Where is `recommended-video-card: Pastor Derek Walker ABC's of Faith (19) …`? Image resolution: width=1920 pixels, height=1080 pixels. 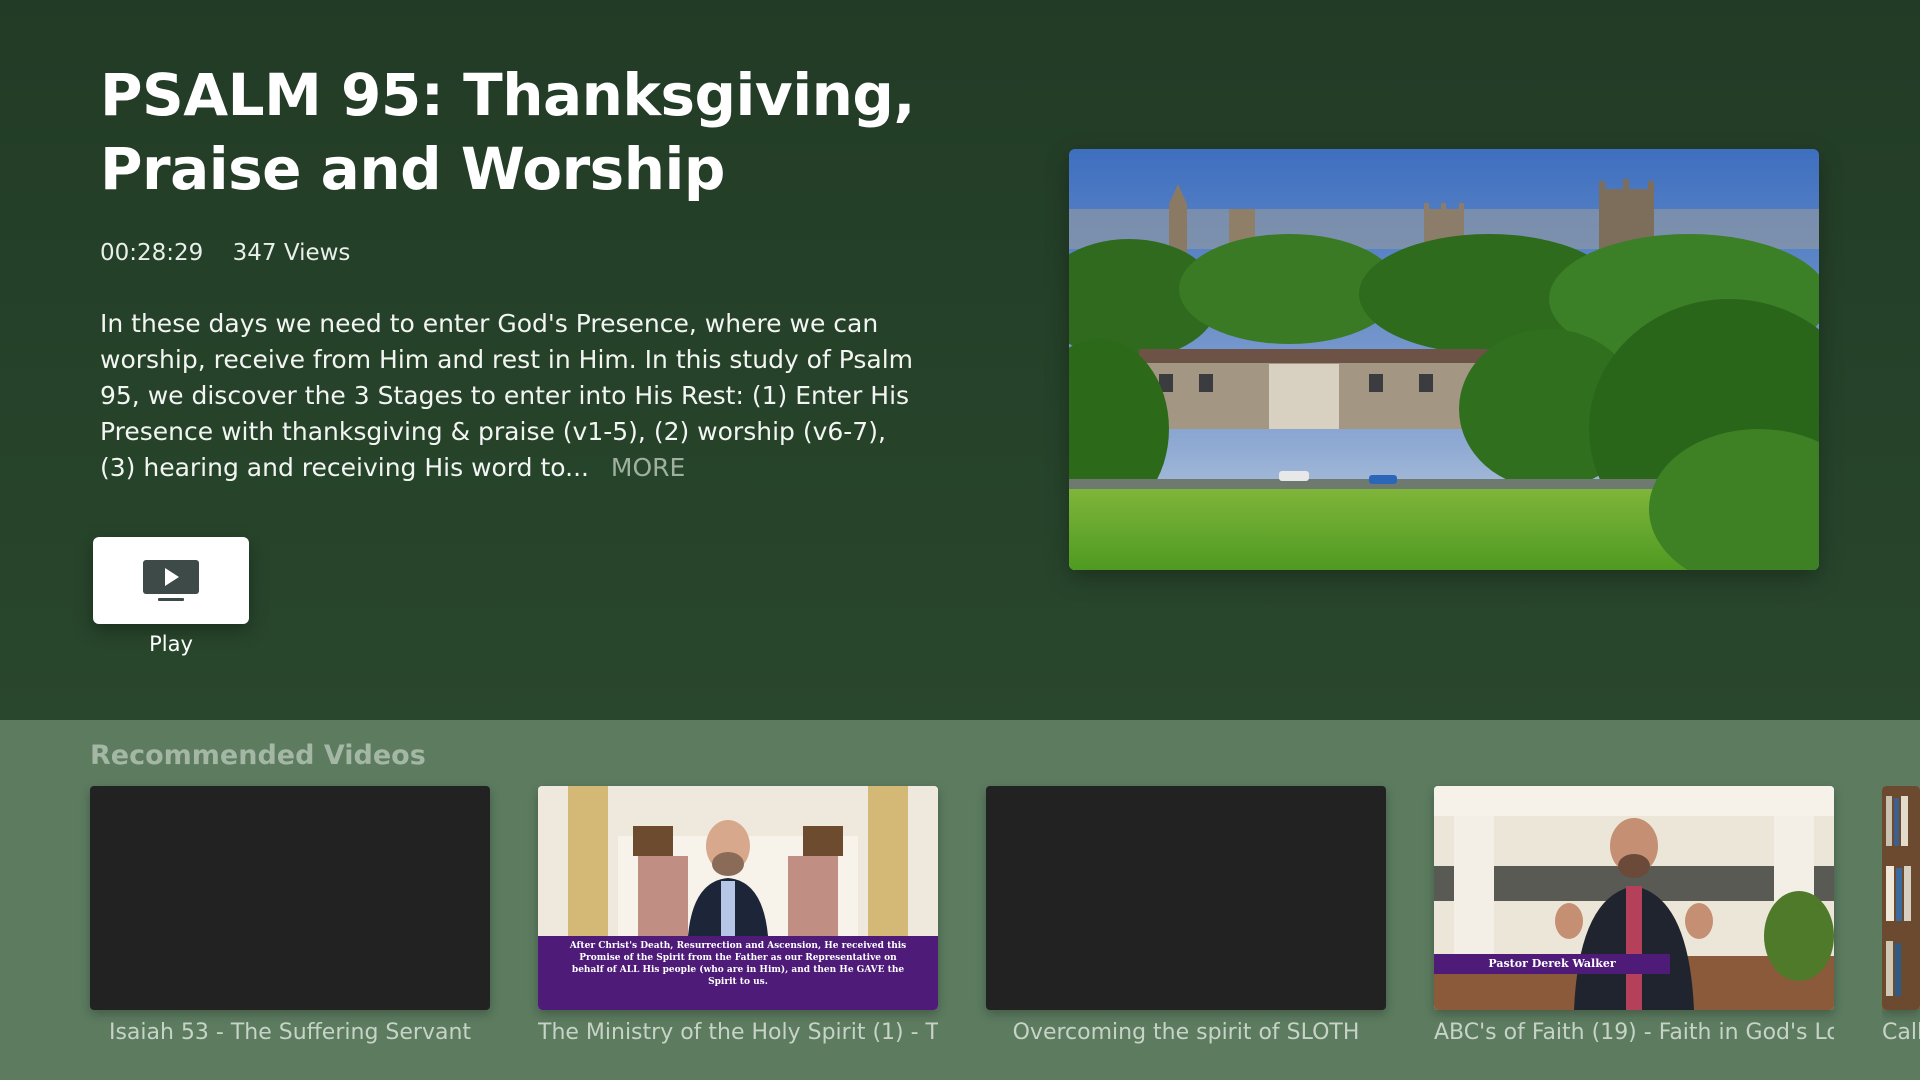
recommended-video-card: Pastor Derek Walker ABC's of Faith (19) … is located at coordinates (1634, 915).